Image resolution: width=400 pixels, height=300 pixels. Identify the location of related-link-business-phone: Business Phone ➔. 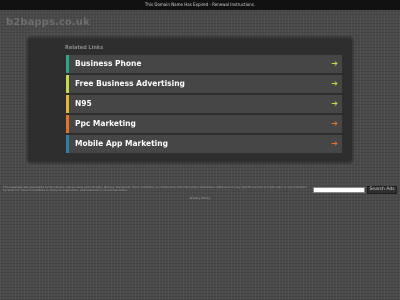
(204, 64).